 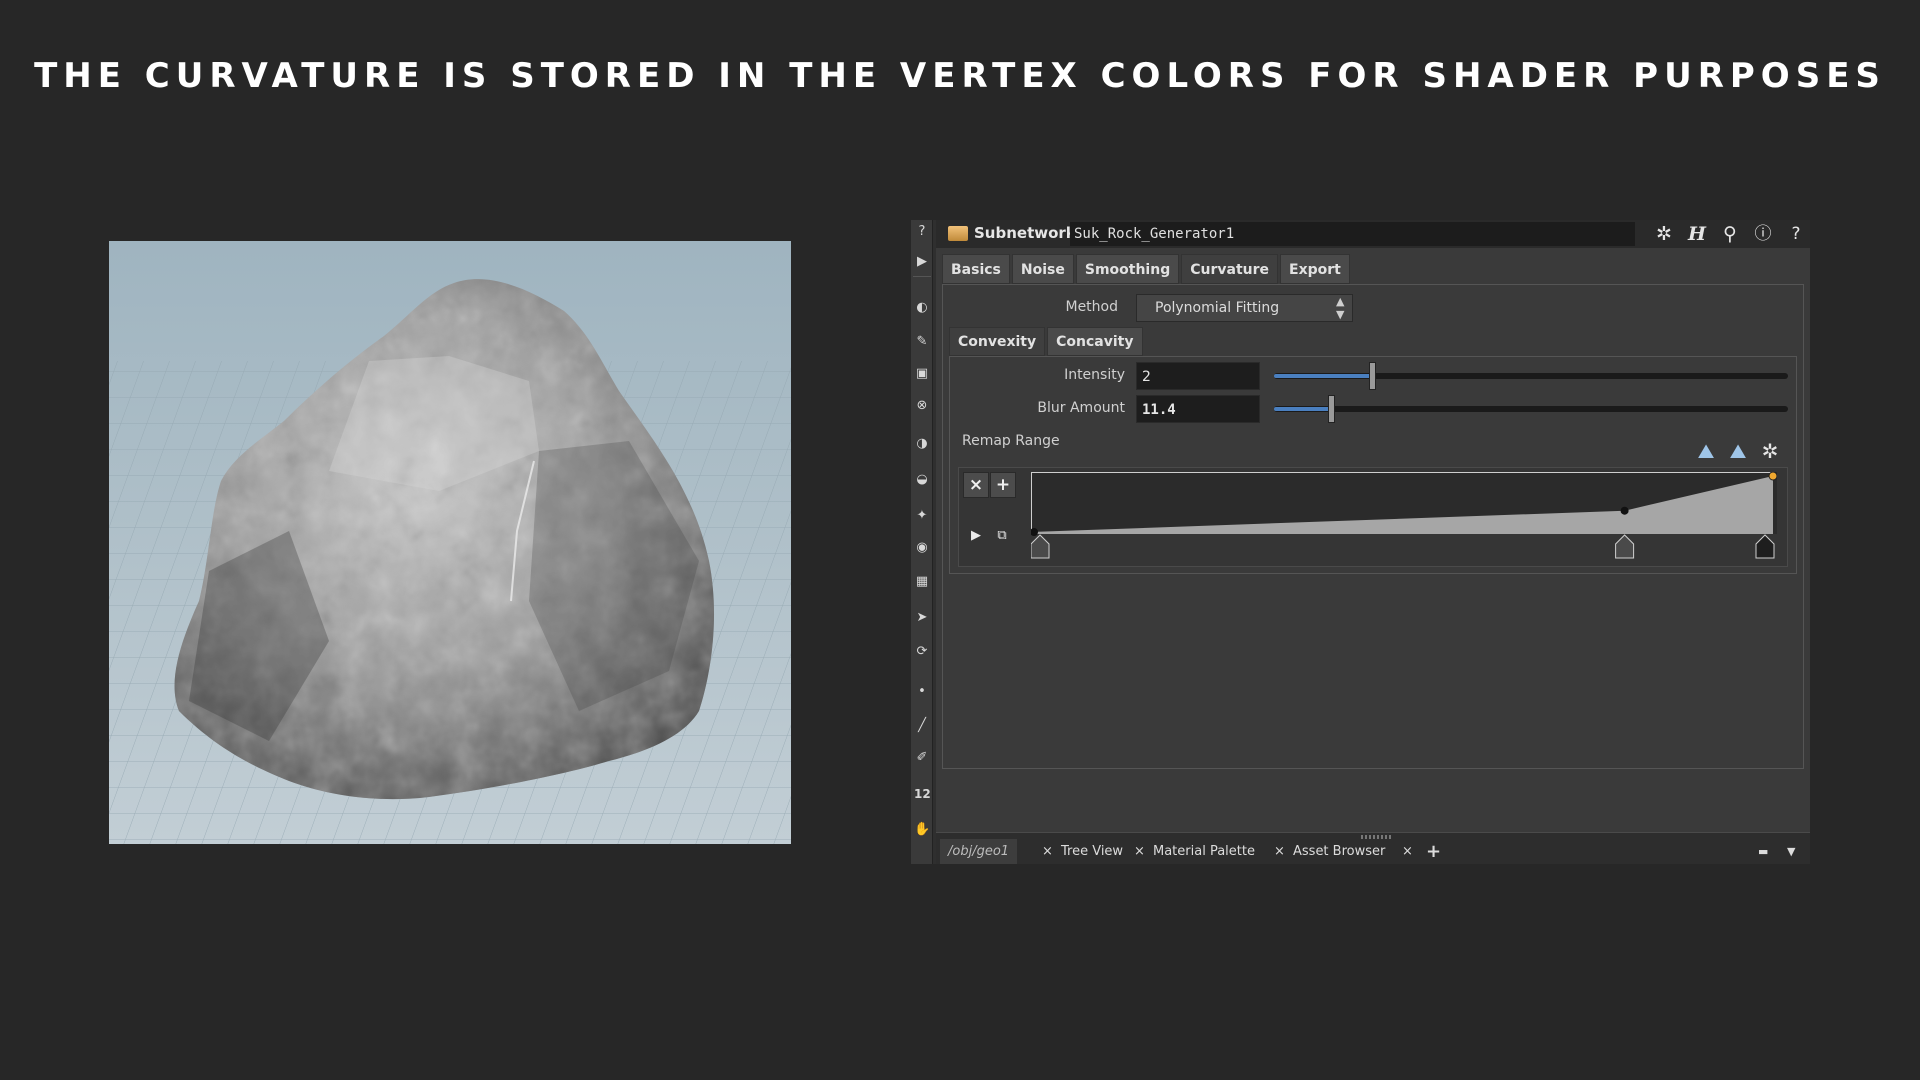 I want to click on play-icon: ▶, so click(x=922, y=262).